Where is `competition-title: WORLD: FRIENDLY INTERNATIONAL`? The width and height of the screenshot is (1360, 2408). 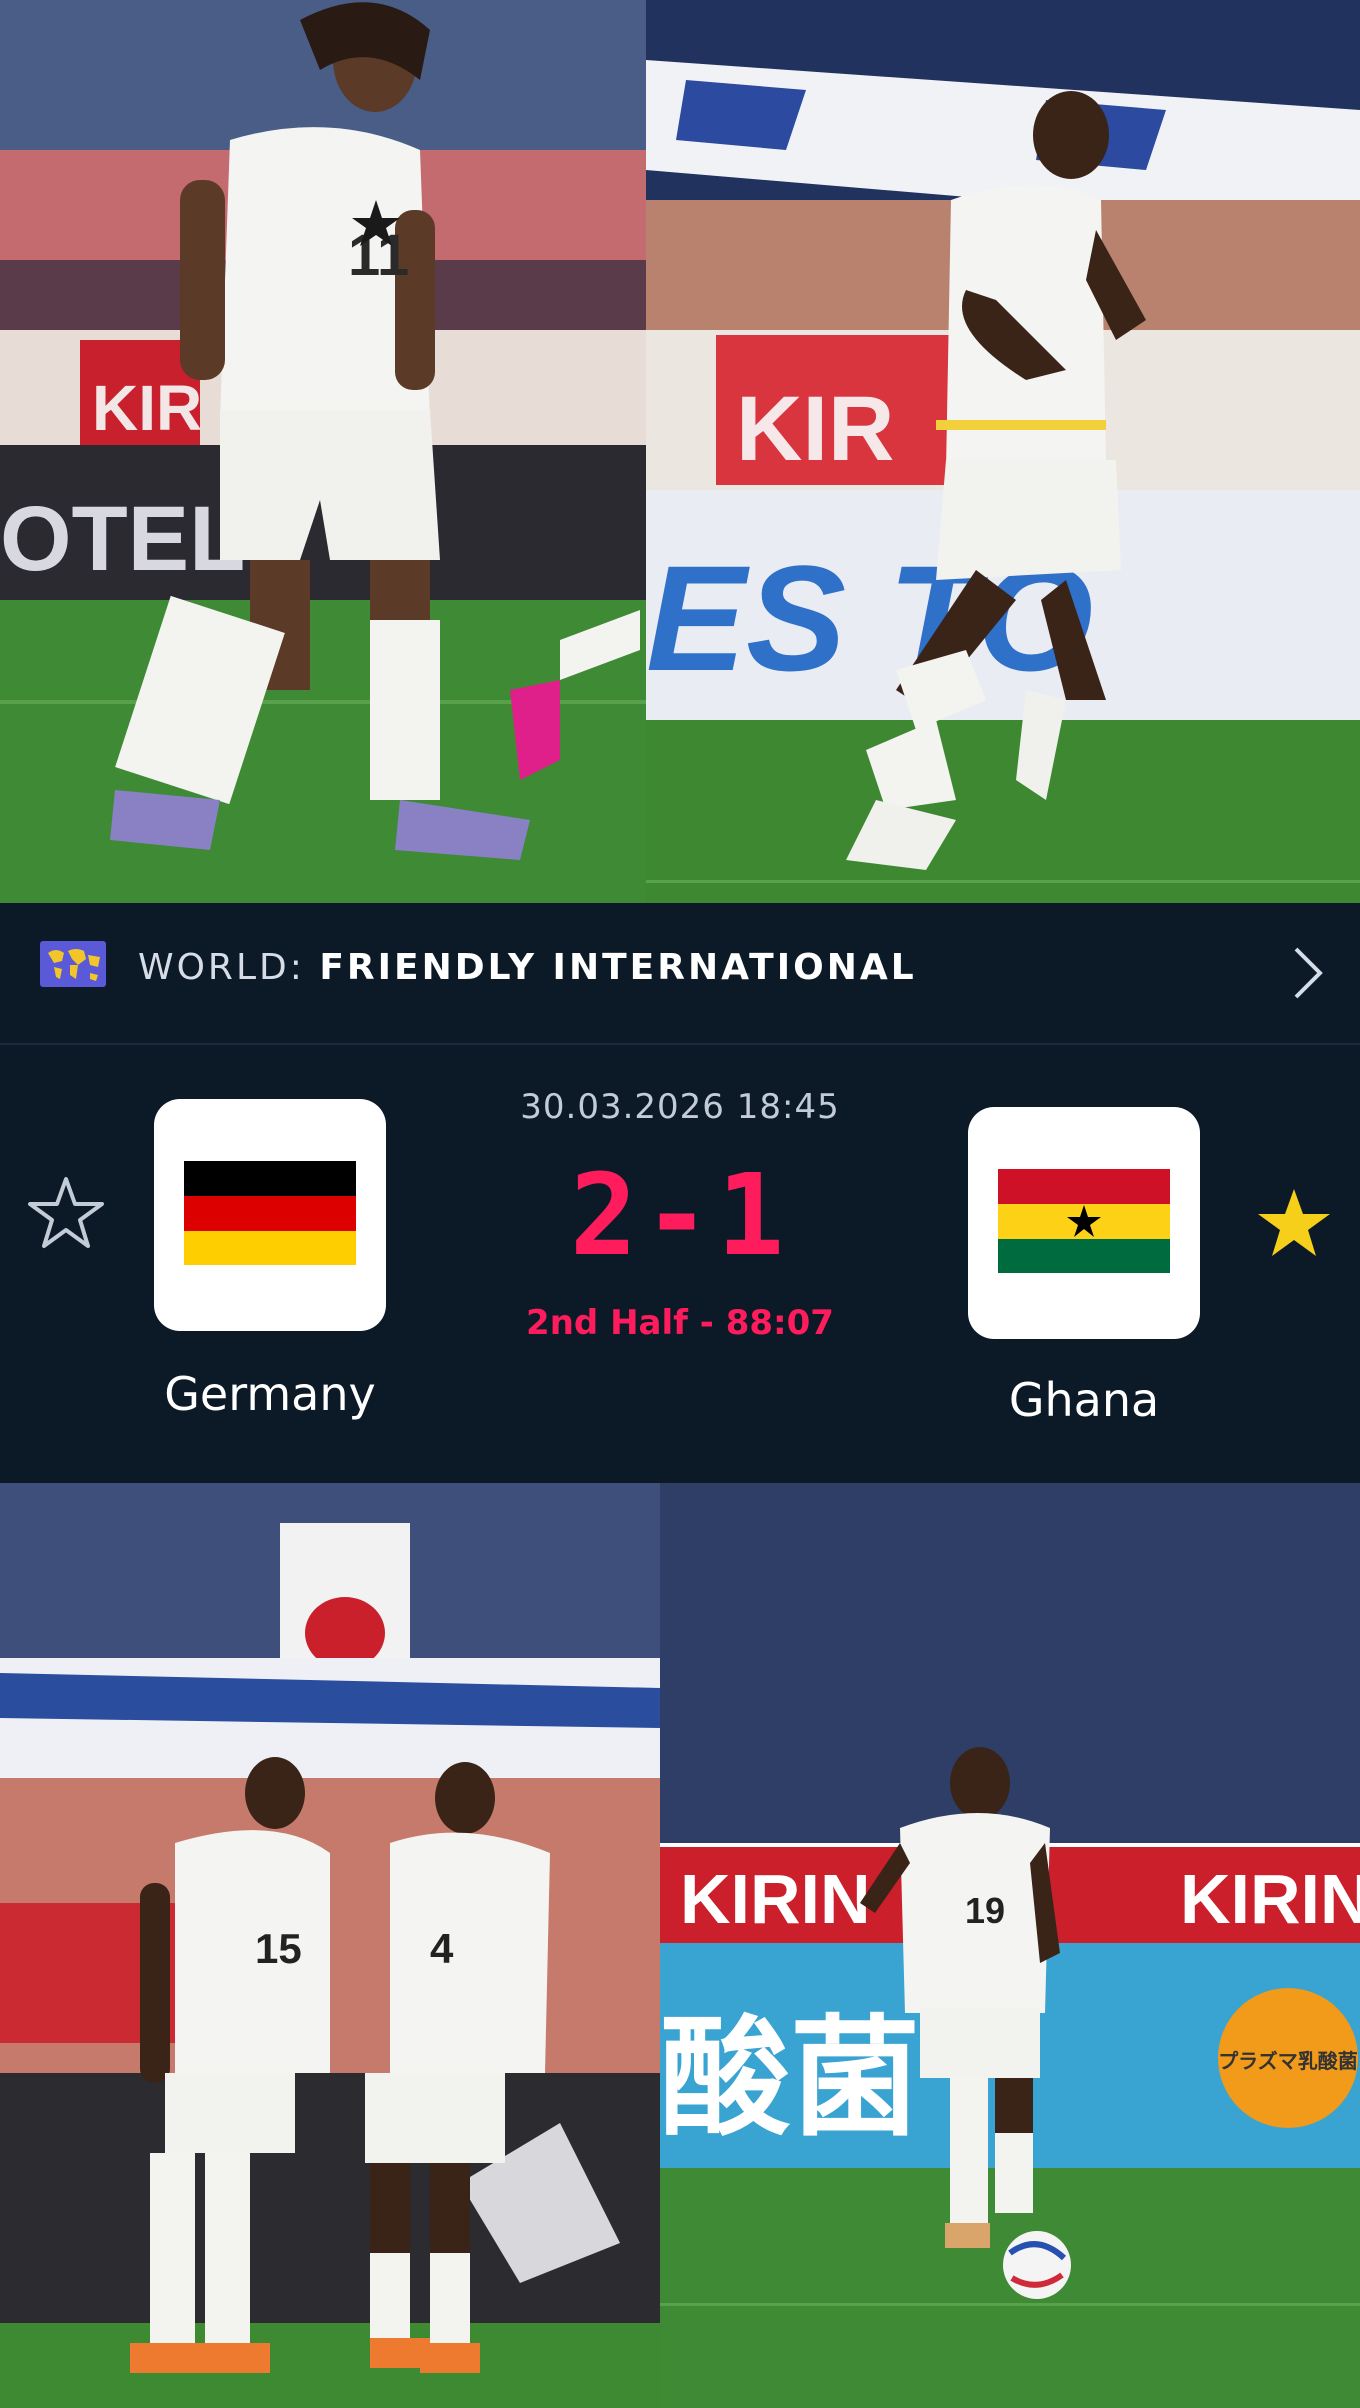
competition-title: WORLD: FRIENDLY INTERNATIONAL is located at coordinates (527, 967).